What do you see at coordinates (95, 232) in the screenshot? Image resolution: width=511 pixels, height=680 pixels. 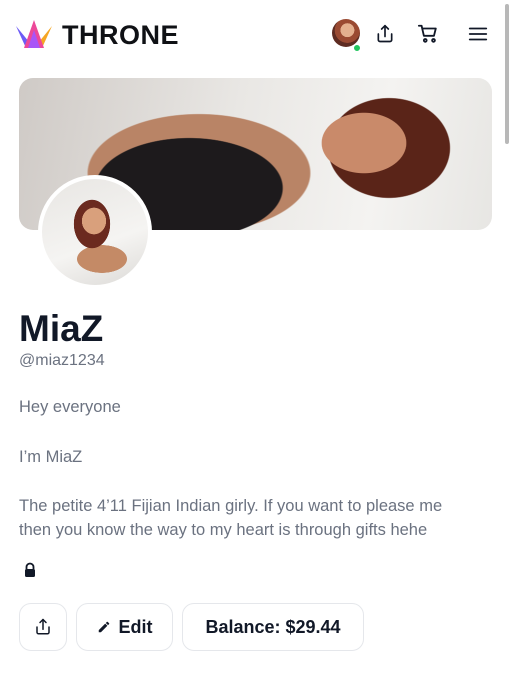 I see `profile-avatar` at bounding box center [95, 232].